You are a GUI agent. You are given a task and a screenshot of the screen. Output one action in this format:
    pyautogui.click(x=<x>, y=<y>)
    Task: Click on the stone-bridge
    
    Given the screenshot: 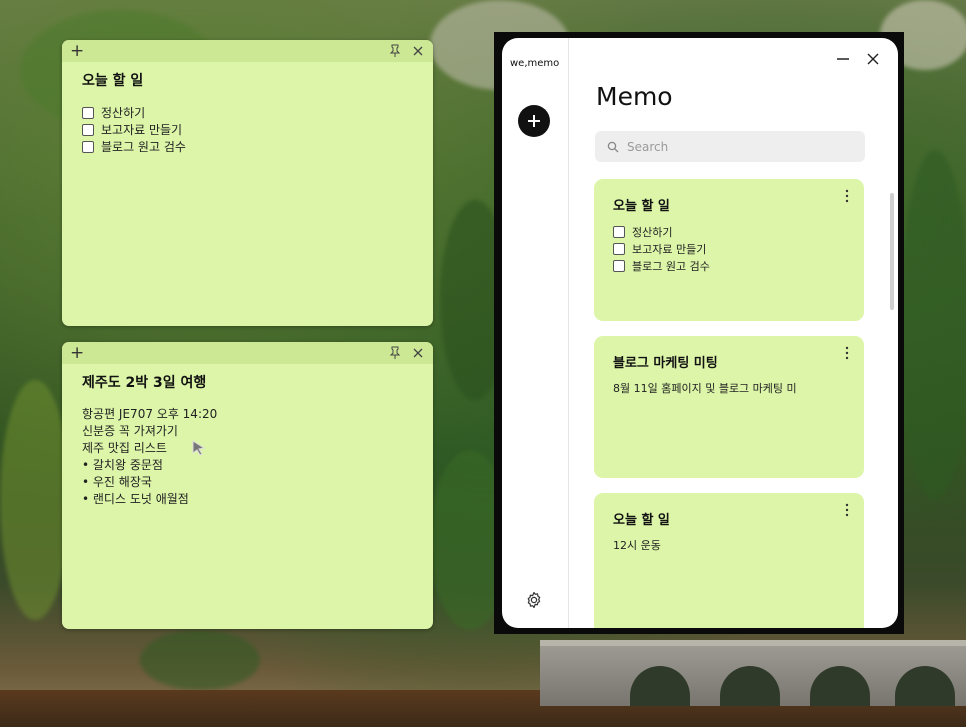 What is the action you would take?
    pyautogui.click(x=753, y=673)
    